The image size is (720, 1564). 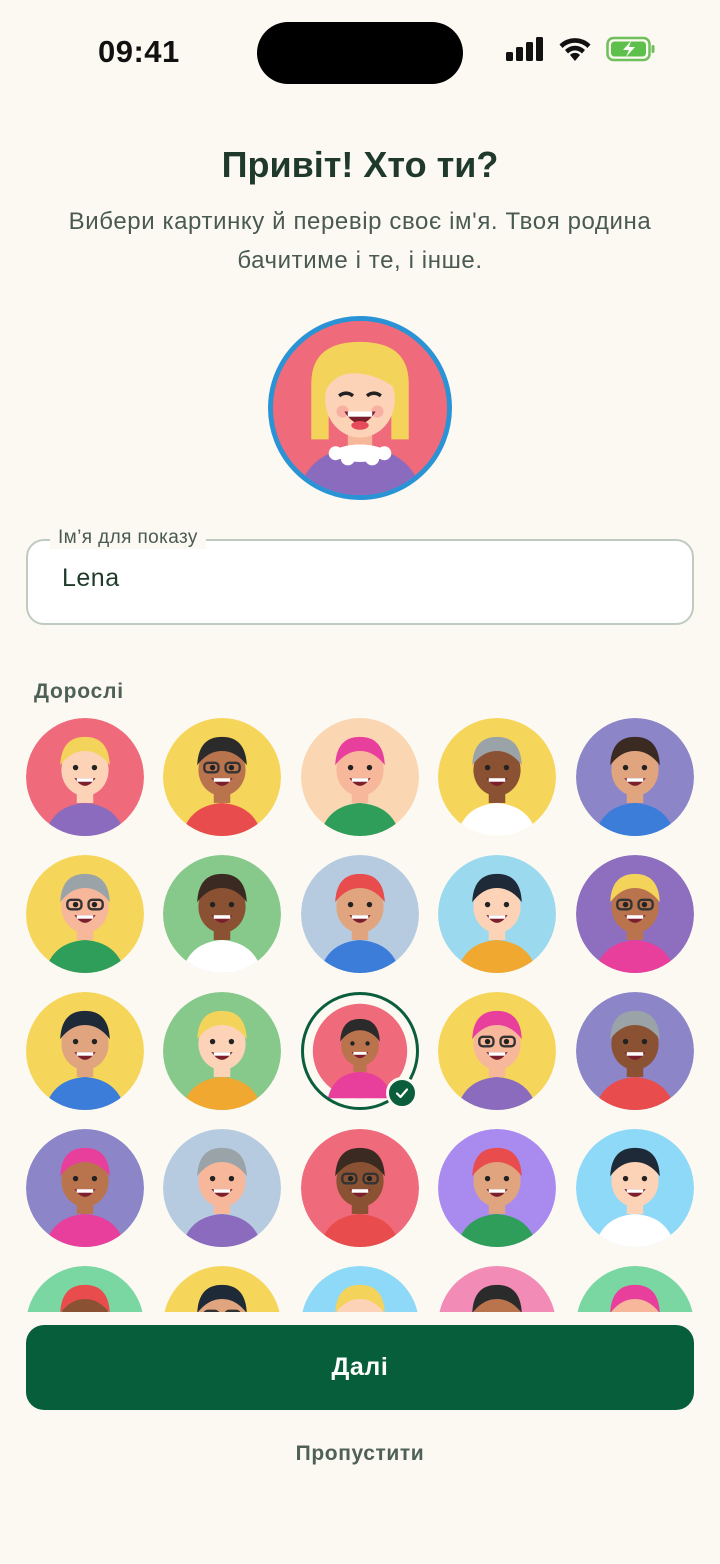 I want to click on check-icon, so click(x=402, y=1093).